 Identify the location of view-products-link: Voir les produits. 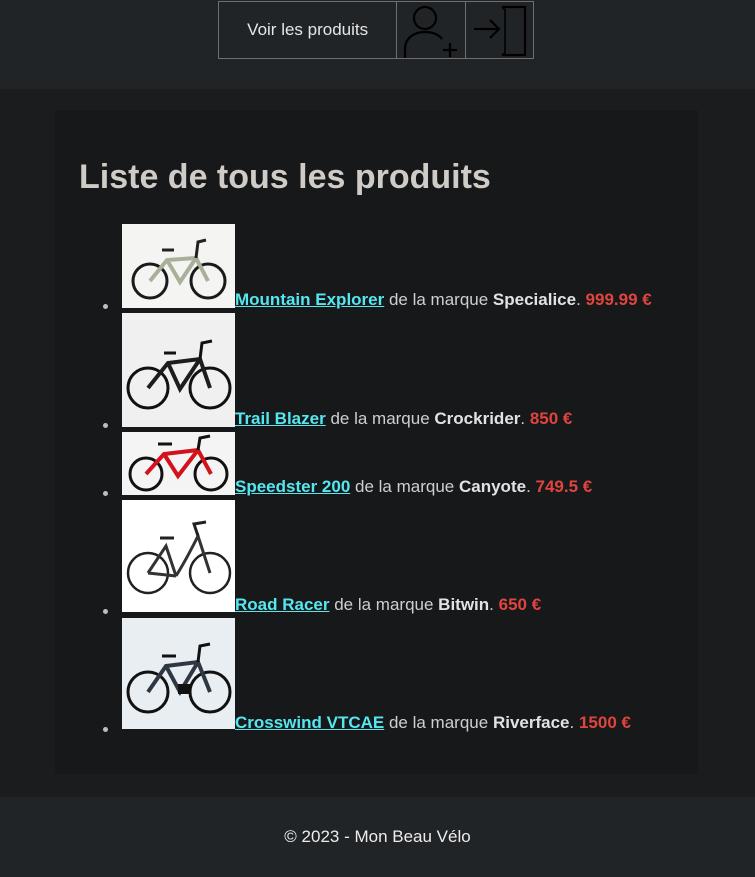
(308, 30).